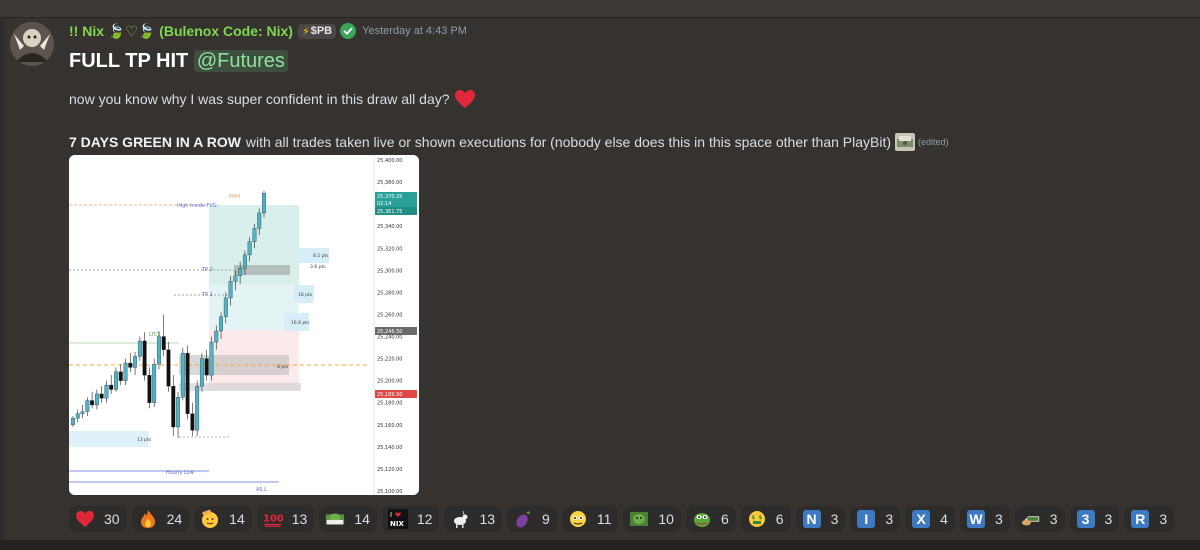 Image resolution: width=1200 pixels, height=550 pixels. Describe the element at coordinates (207, 295) in the screenshot. I see `tp1-label: TP 1` at that location.